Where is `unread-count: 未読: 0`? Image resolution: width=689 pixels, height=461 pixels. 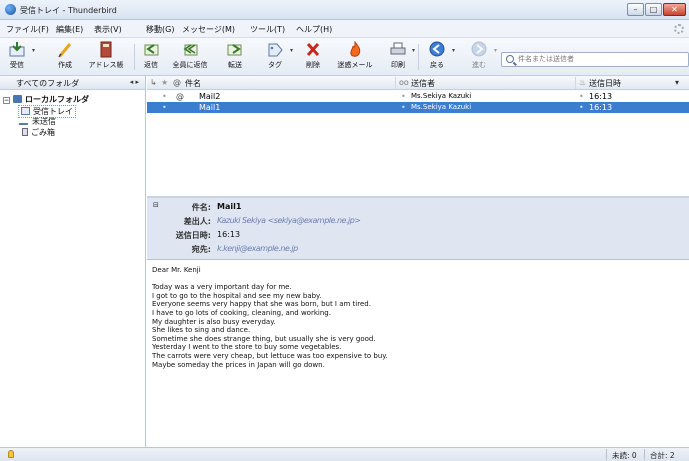 unread-count: 未読: 0 is located at coordinates (624, 455).